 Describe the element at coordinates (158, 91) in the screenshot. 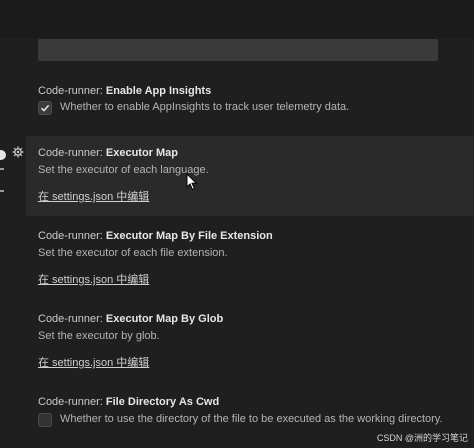

I see `setting-name: Enable App Insights` at that location.